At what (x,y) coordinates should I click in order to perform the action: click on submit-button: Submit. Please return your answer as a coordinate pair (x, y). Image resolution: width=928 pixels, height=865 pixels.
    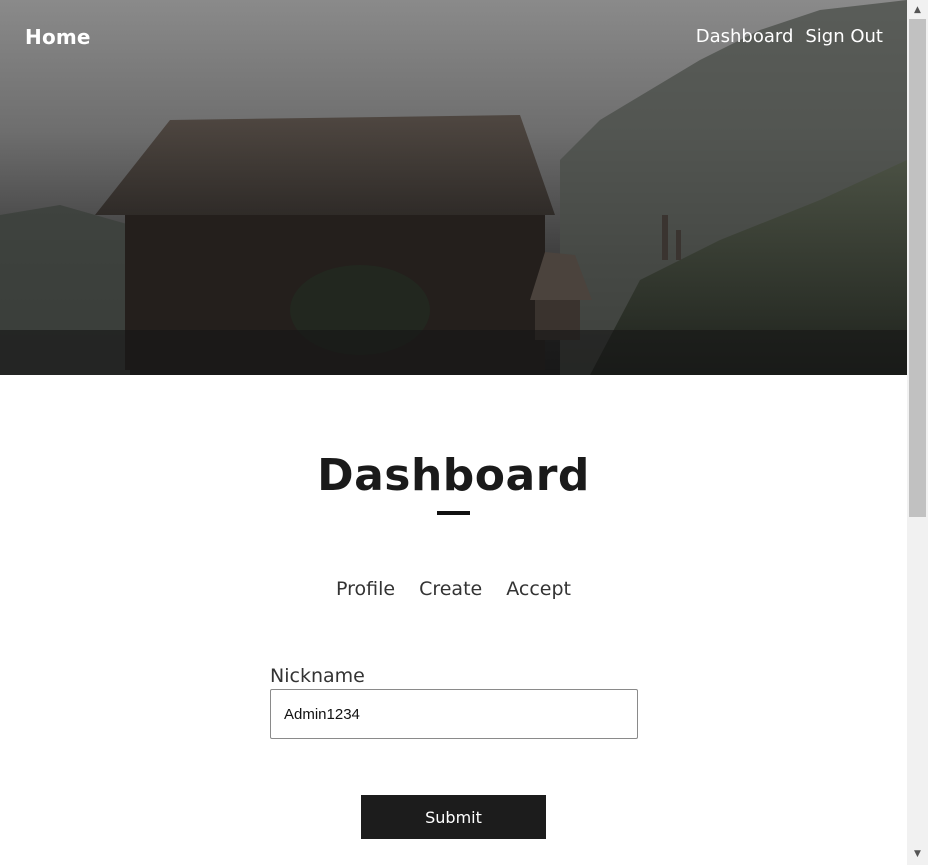
    Looking at the image, I should click on (453, 817).